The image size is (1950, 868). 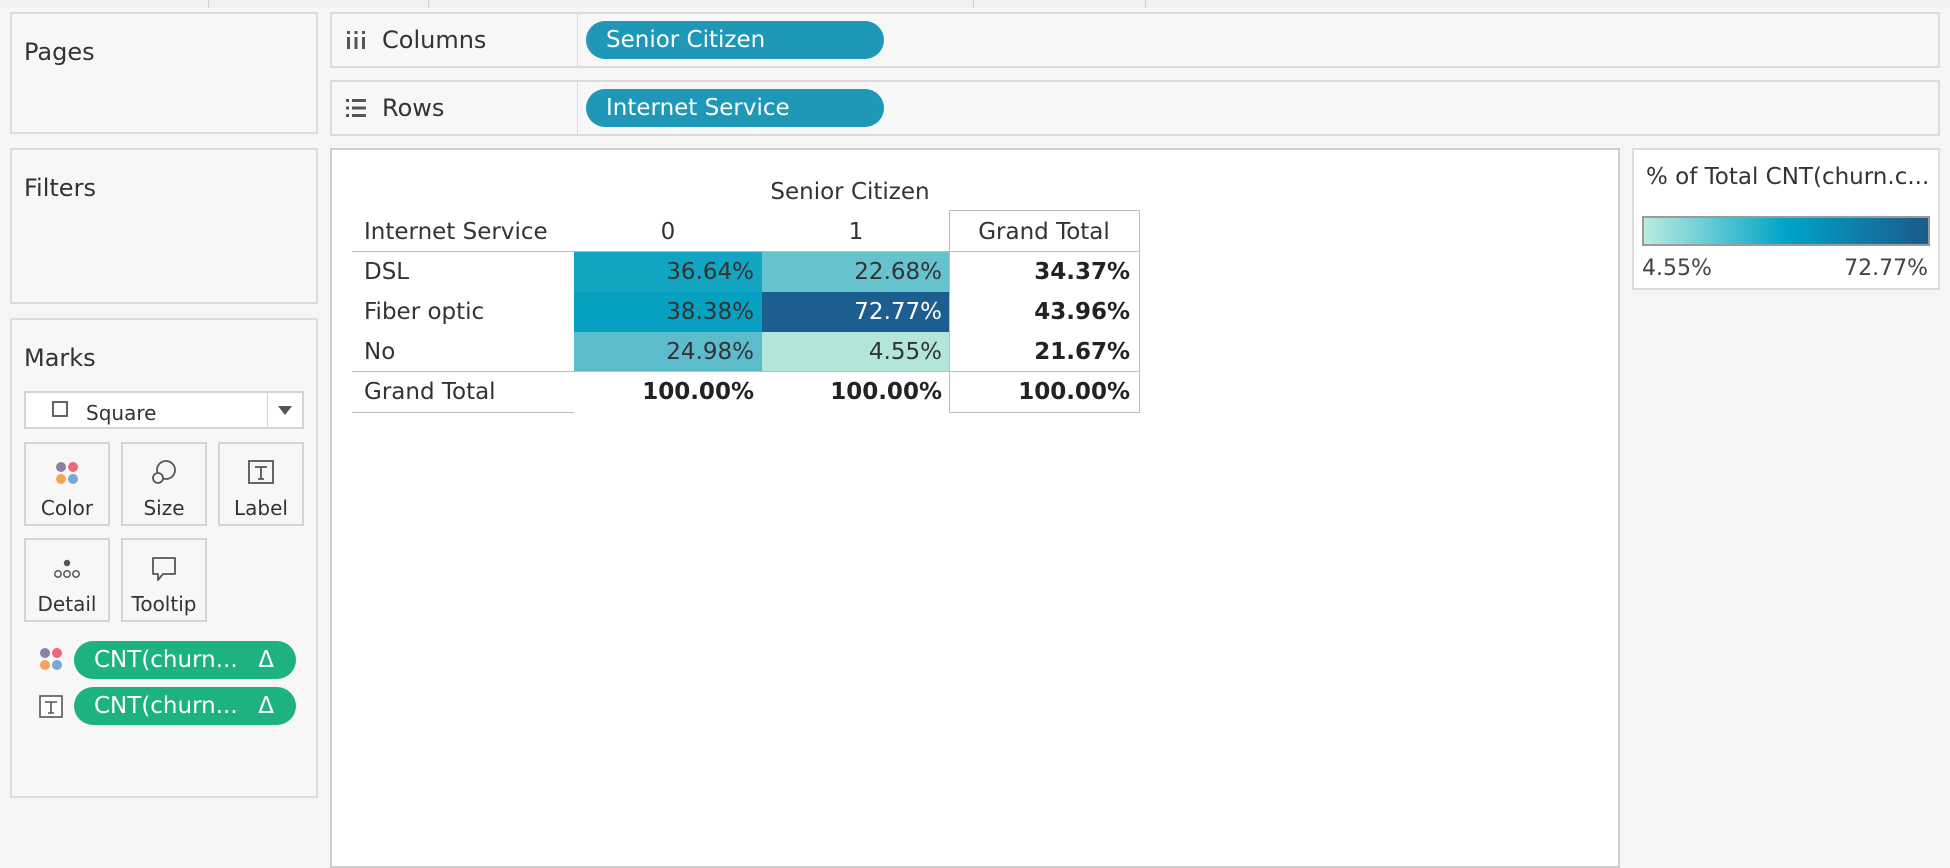 I want to click on filters-title: Filters, so click(x=60, y=188).